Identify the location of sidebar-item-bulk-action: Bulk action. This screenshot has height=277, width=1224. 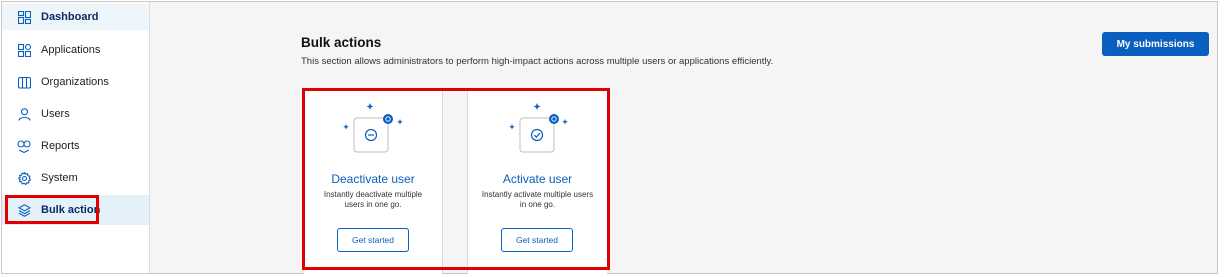
(75, 210).